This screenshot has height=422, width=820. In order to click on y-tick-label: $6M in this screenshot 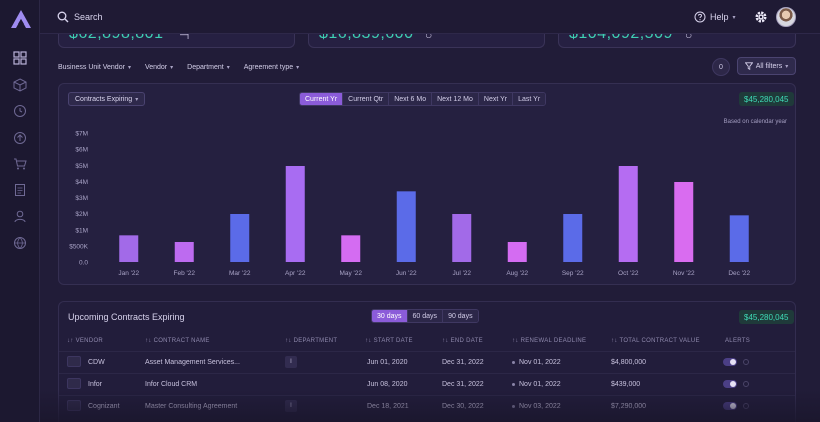, I will do `click(81, 150)`.